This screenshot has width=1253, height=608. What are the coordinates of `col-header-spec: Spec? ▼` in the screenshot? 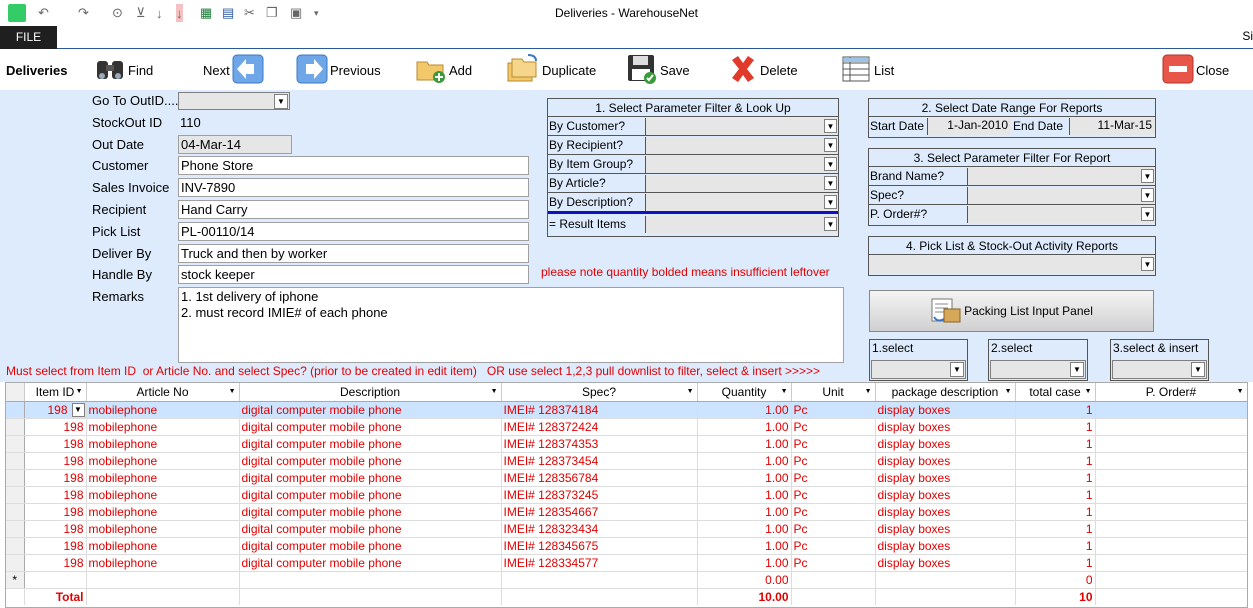 It's located at (599, 392).